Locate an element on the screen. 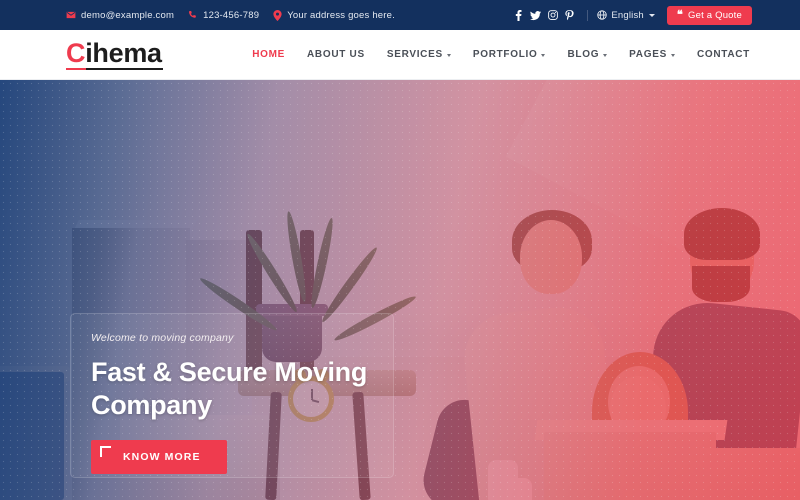 The height and width of the screenshot is (500, 800). hero-eyebrow: Welcome to moving company is located at coordinates (162, 338).